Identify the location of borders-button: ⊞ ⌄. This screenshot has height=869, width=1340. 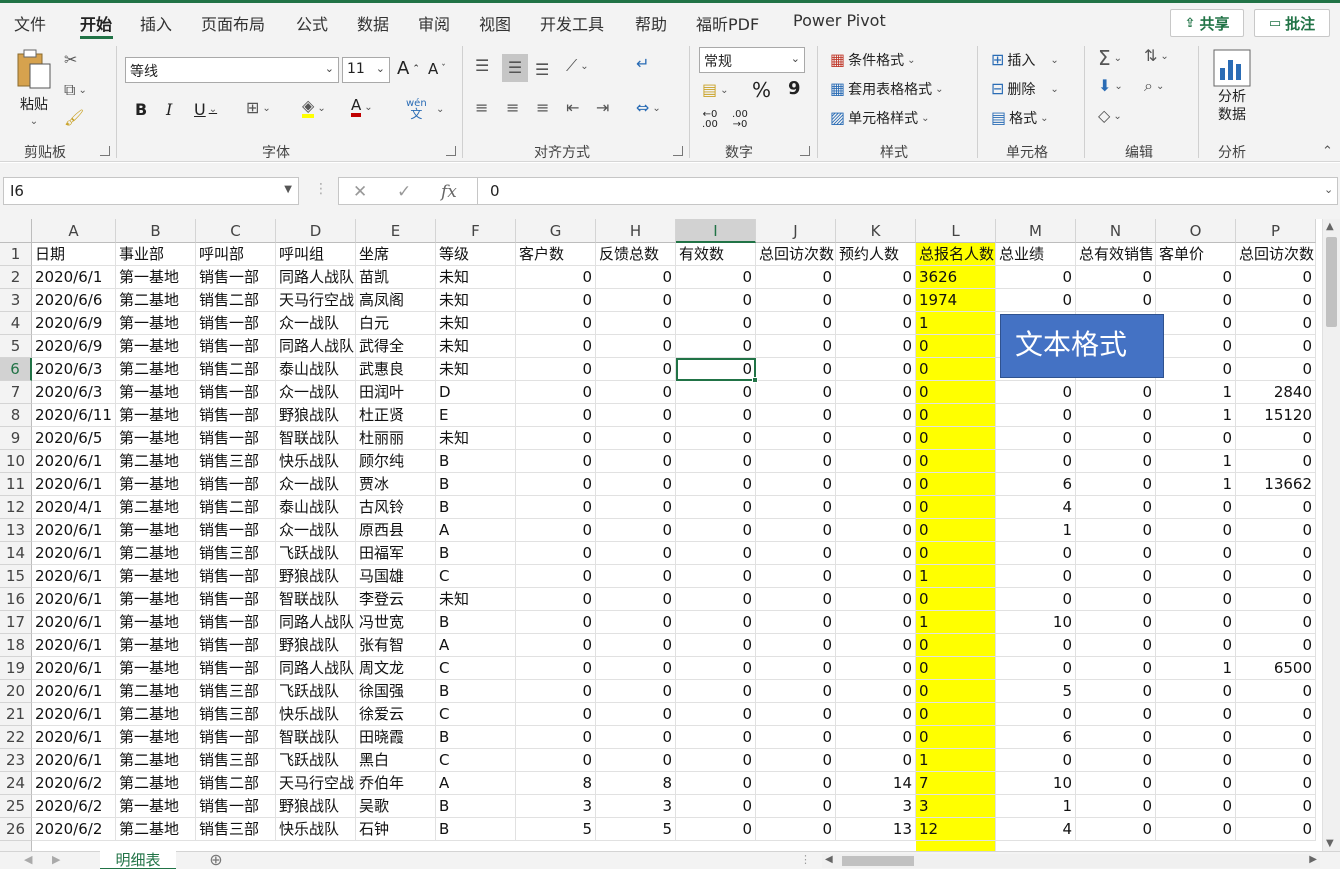
(258, 108).